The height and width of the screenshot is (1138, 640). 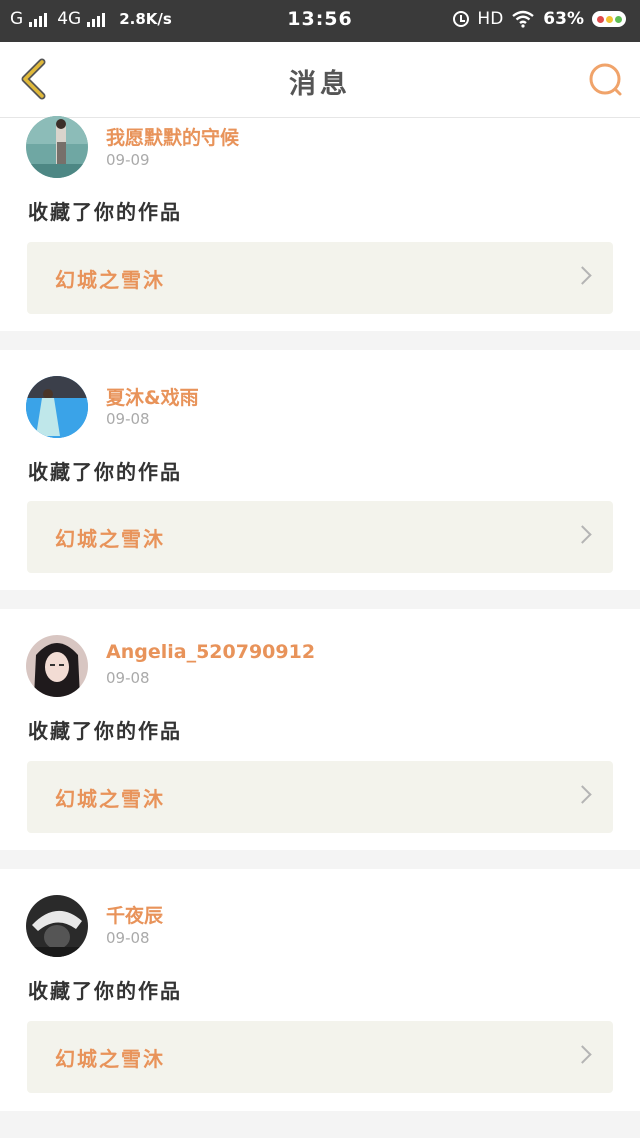 I want to click on user-name: 夏沐&戏雨, so click(x=152, y=396).